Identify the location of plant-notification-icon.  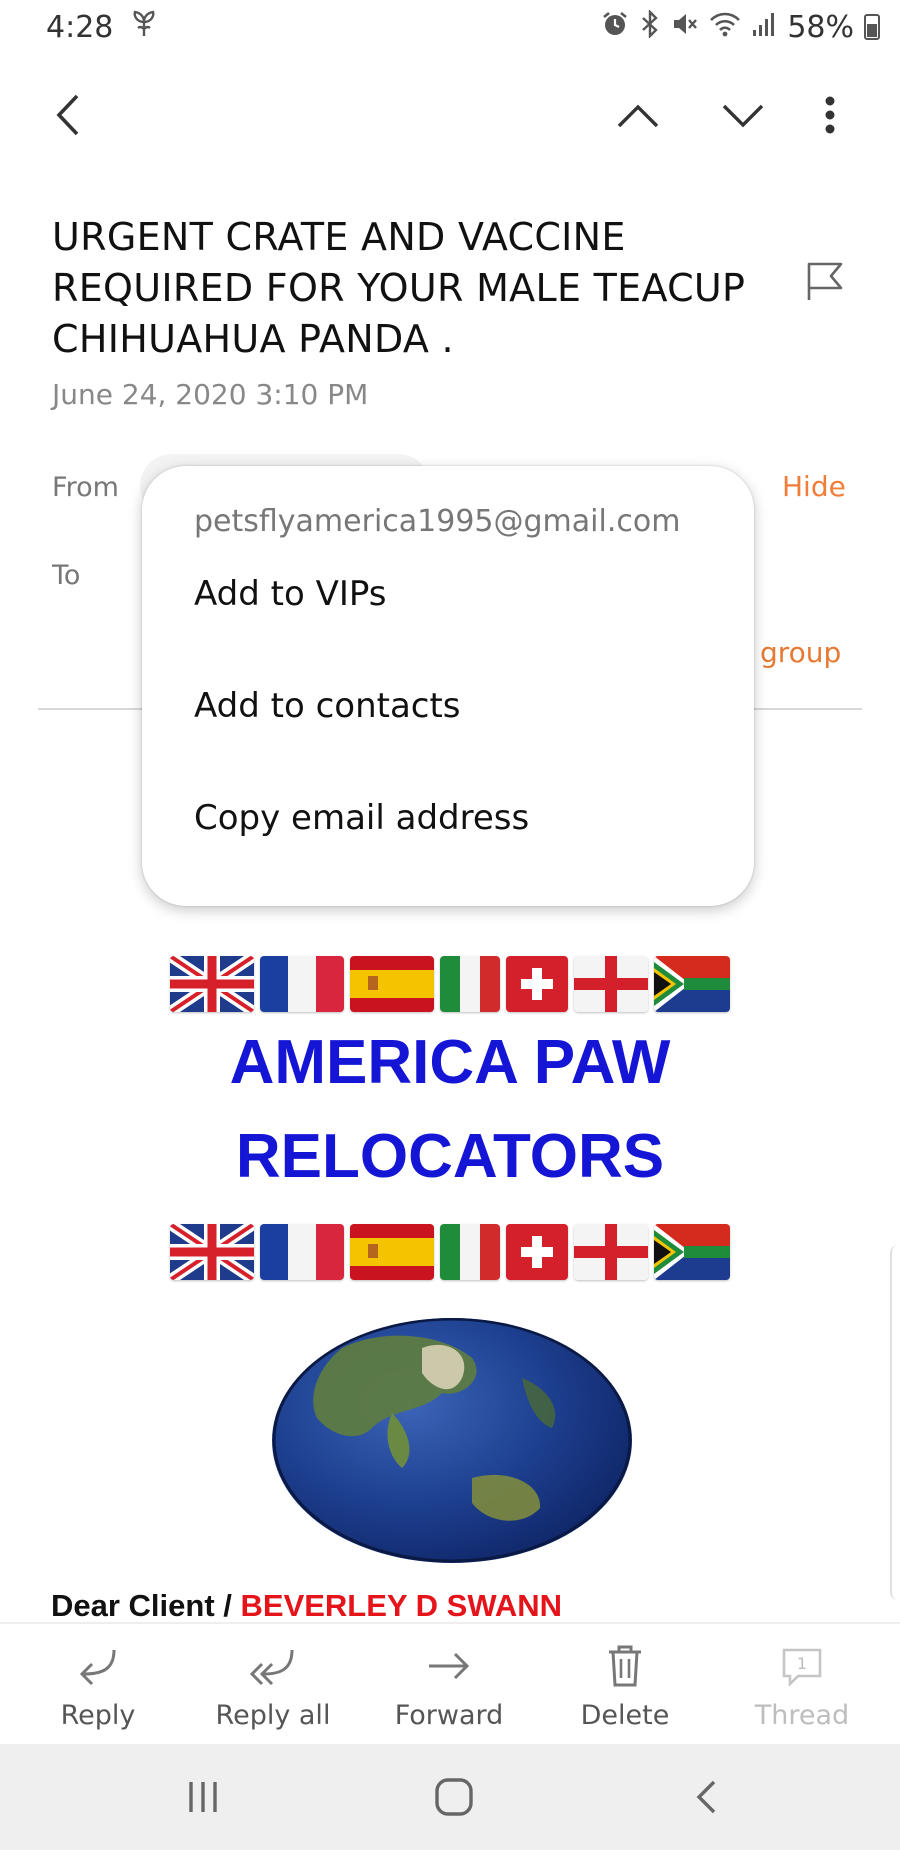
(144, 27).